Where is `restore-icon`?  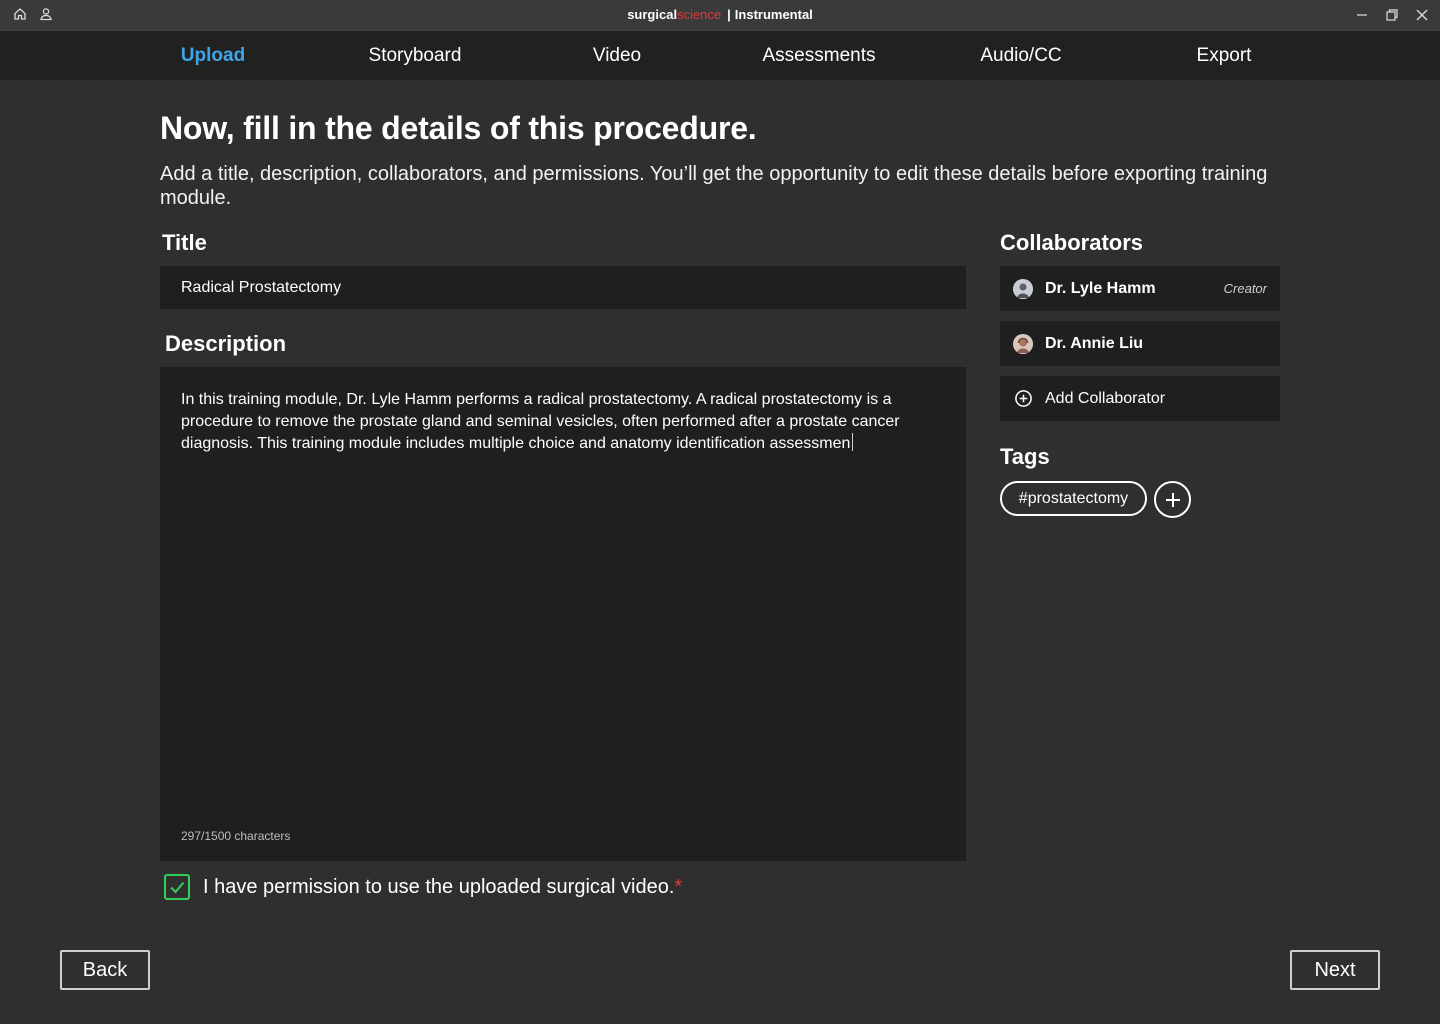 restore-icon is located at coordinates (1392, 15).